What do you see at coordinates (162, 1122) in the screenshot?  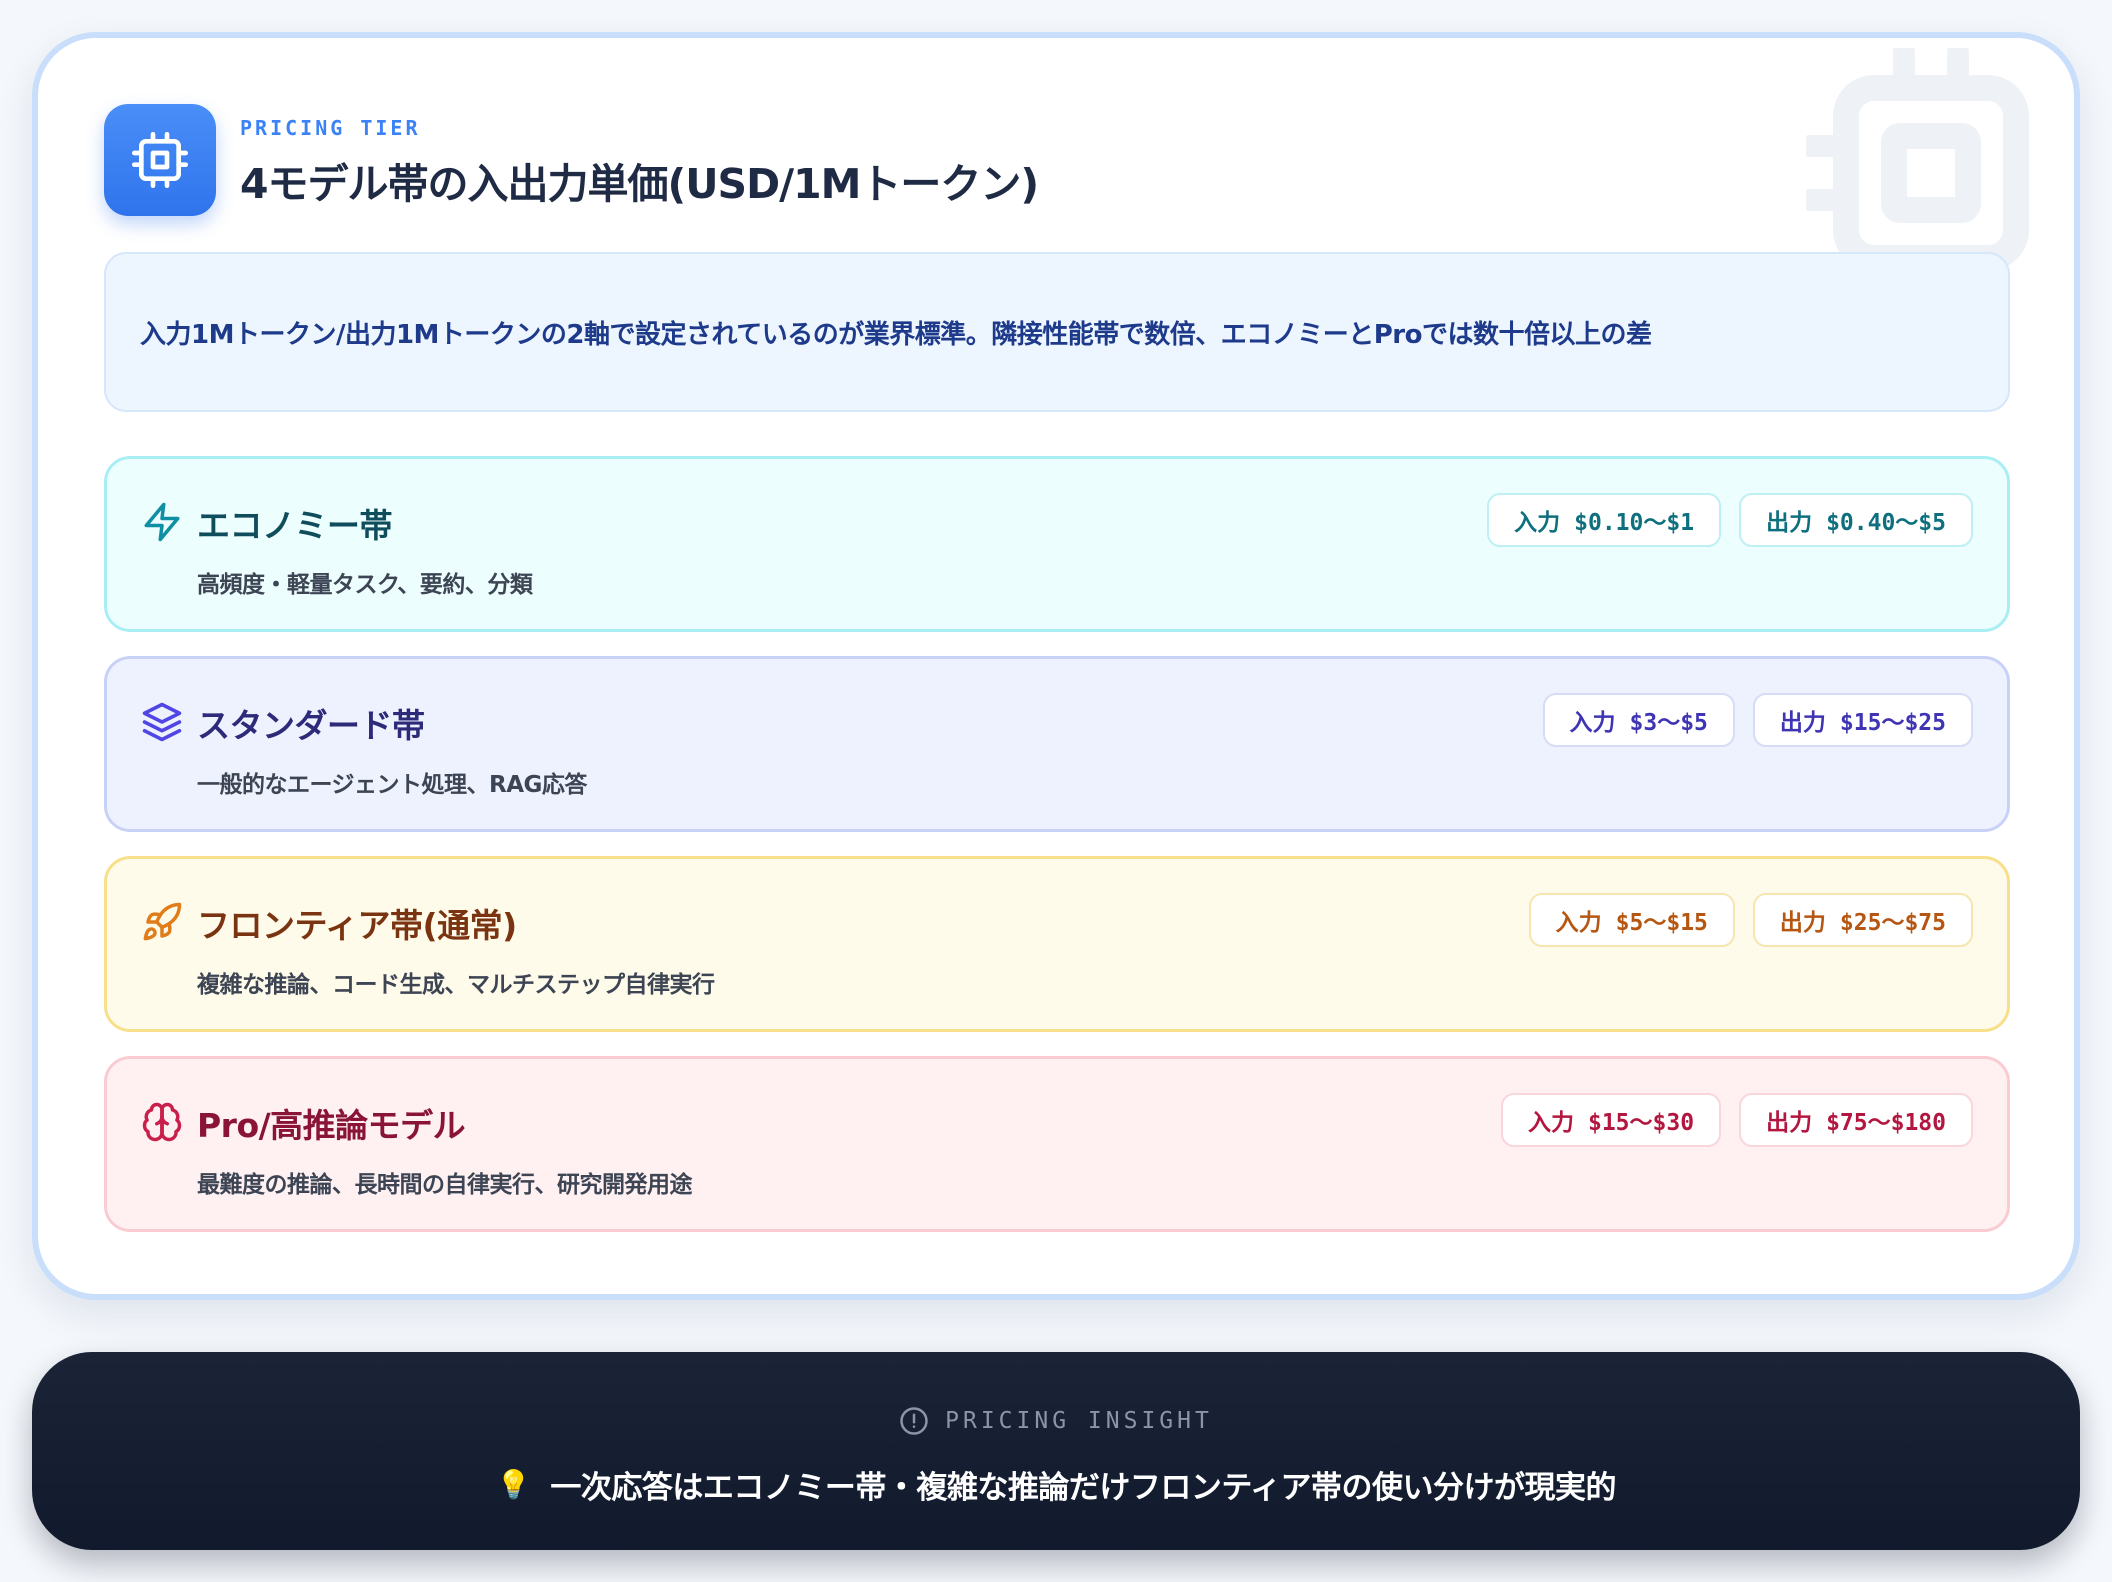 I see `brain-icon` at bounding box center [162, 1122].